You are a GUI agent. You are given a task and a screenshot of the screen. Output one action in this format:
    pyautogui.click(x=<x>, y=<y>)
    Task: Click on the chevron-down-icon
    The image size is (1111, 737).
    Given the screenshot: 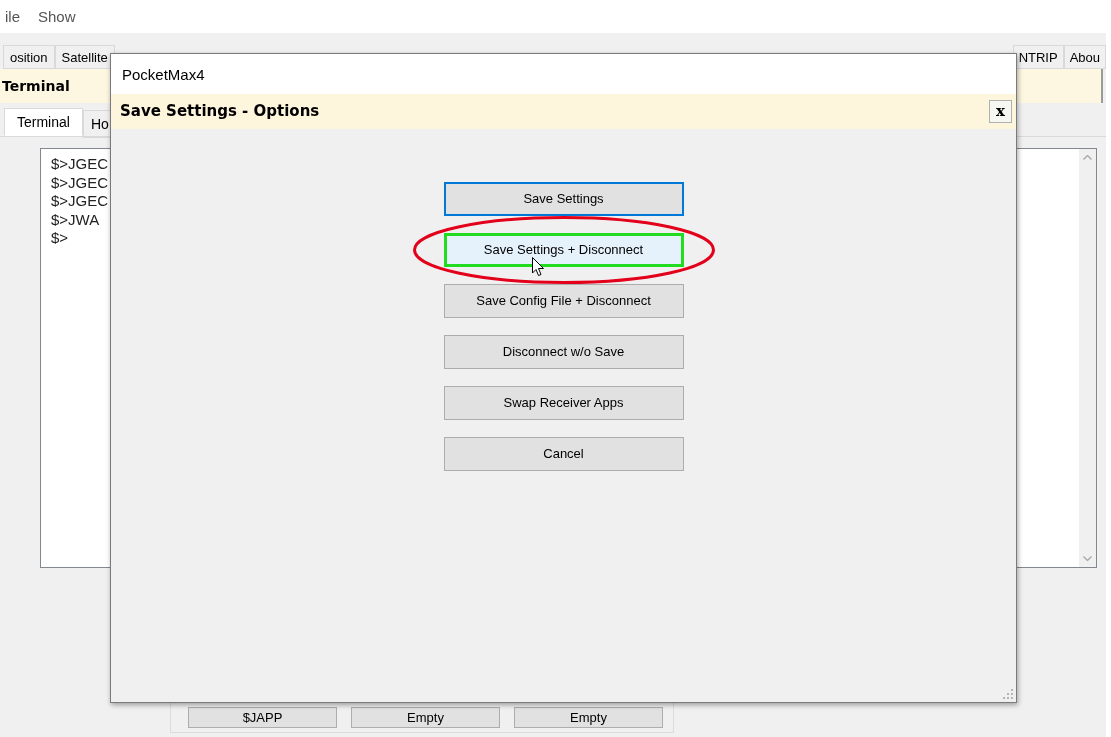 What is the action you would take?
    pyautogui.click(x=1087, y=558)
    